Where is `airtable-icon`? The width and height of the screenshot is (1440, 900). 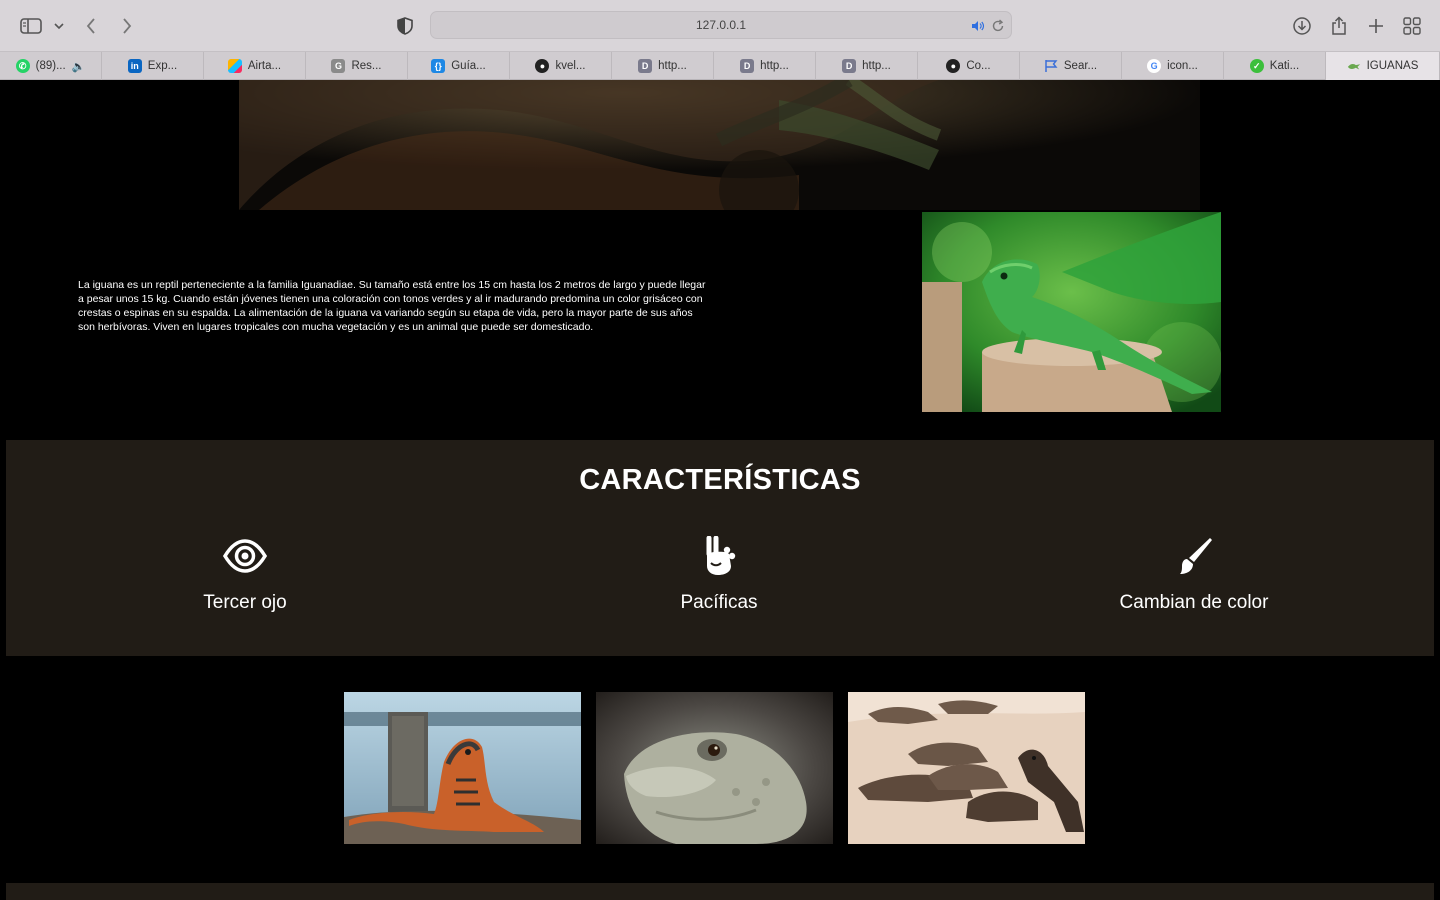 airtable-icon is located at coordinates (234, 66).